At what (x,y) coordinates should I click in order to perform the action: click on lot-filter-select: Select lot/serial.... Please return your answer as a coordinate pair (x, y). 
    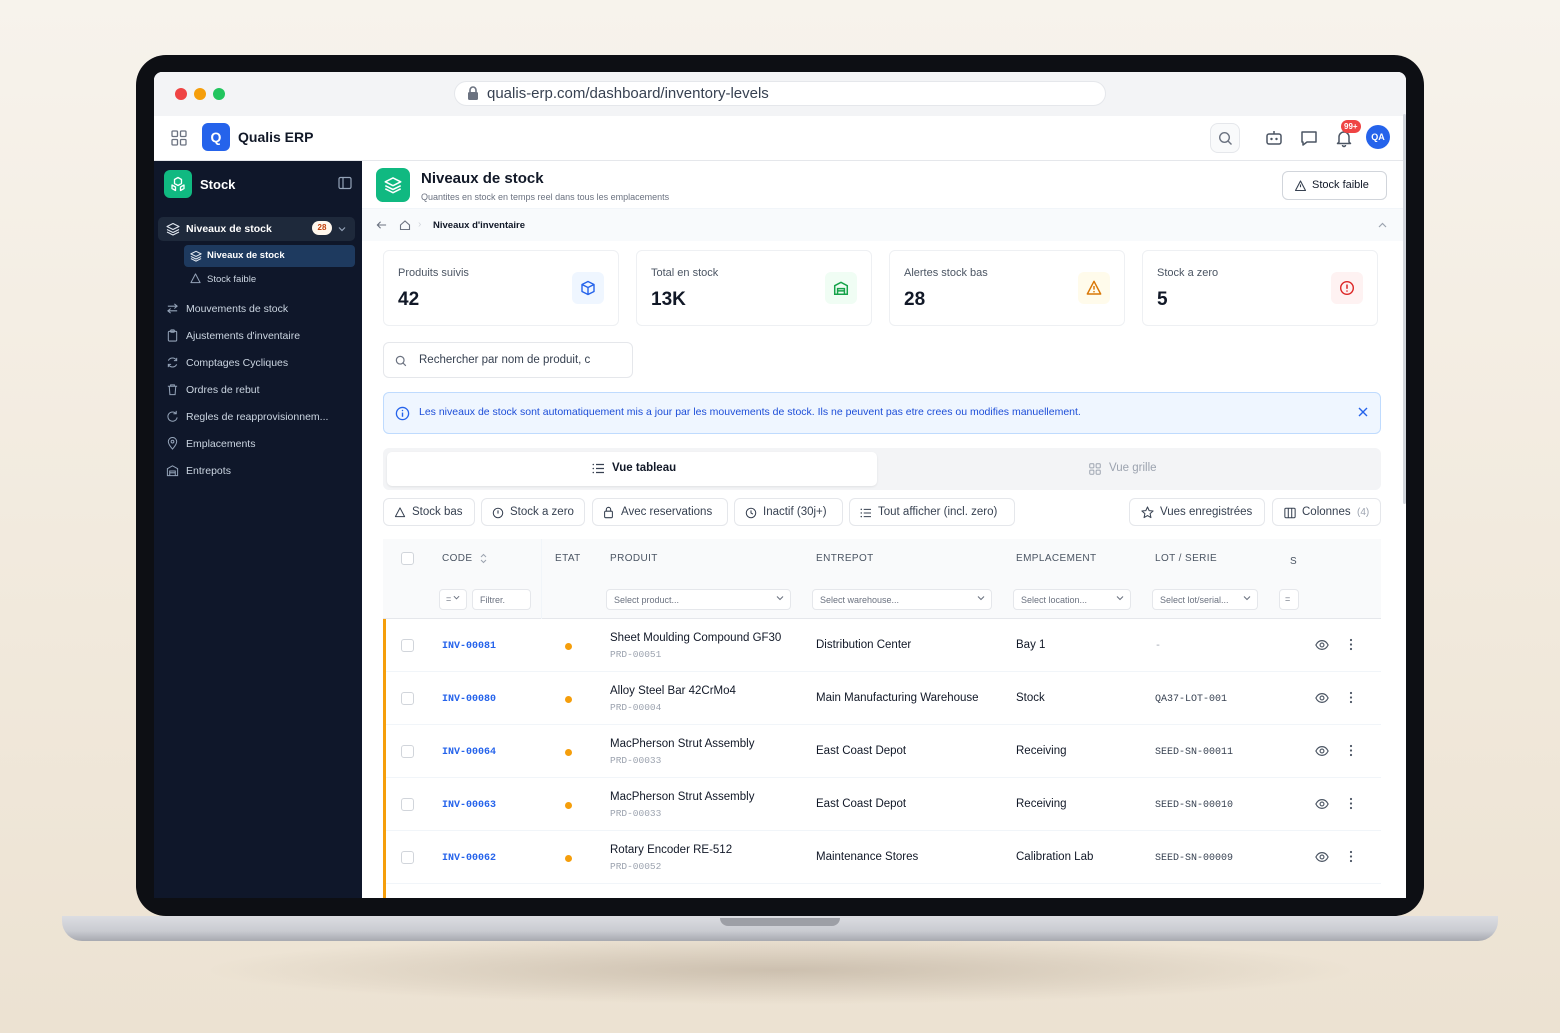
    Looking at the image, I should click on (1205, 599).